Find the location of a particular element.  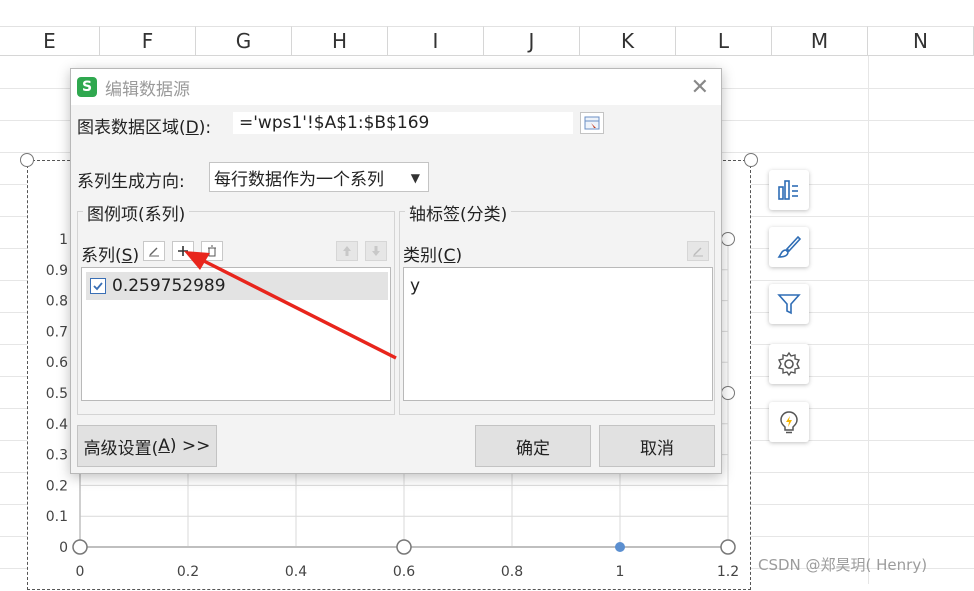

annotation-arrow-shaft is located at coordinates (297, 308).